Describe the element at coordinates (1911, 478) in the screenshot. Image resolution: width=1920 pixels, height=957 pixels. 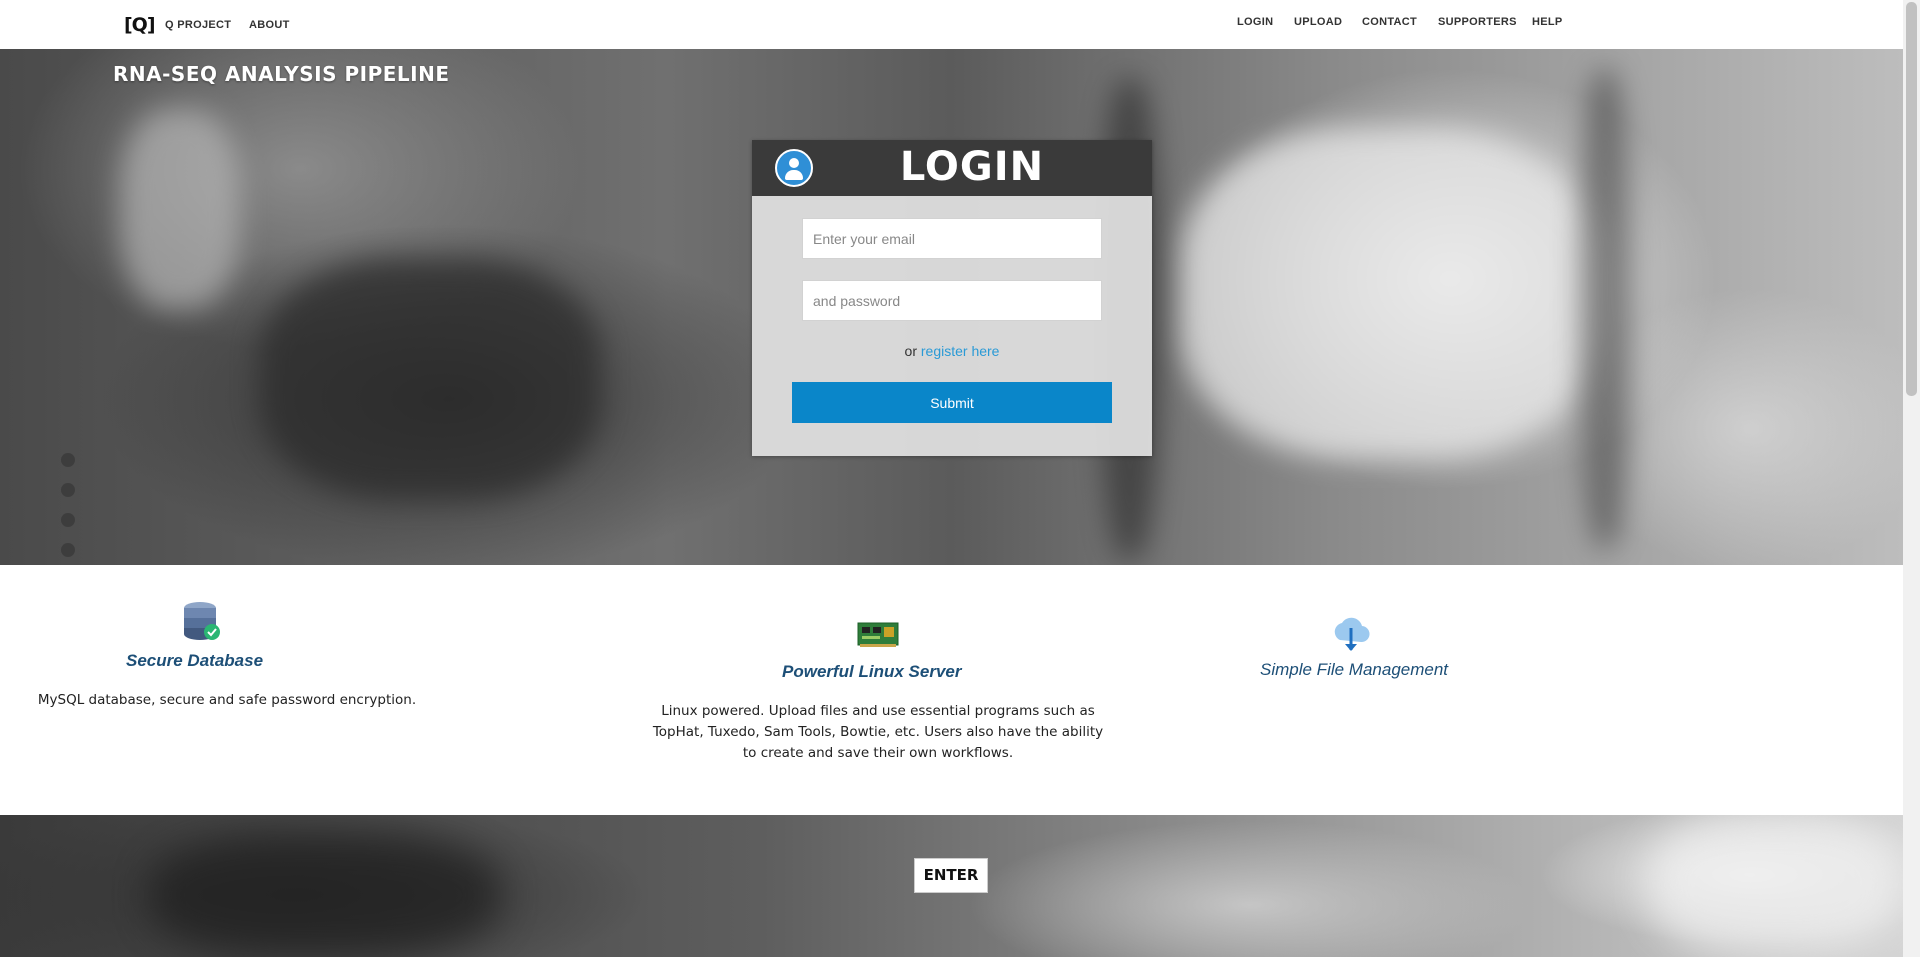
I see `scrollbar` at that location.